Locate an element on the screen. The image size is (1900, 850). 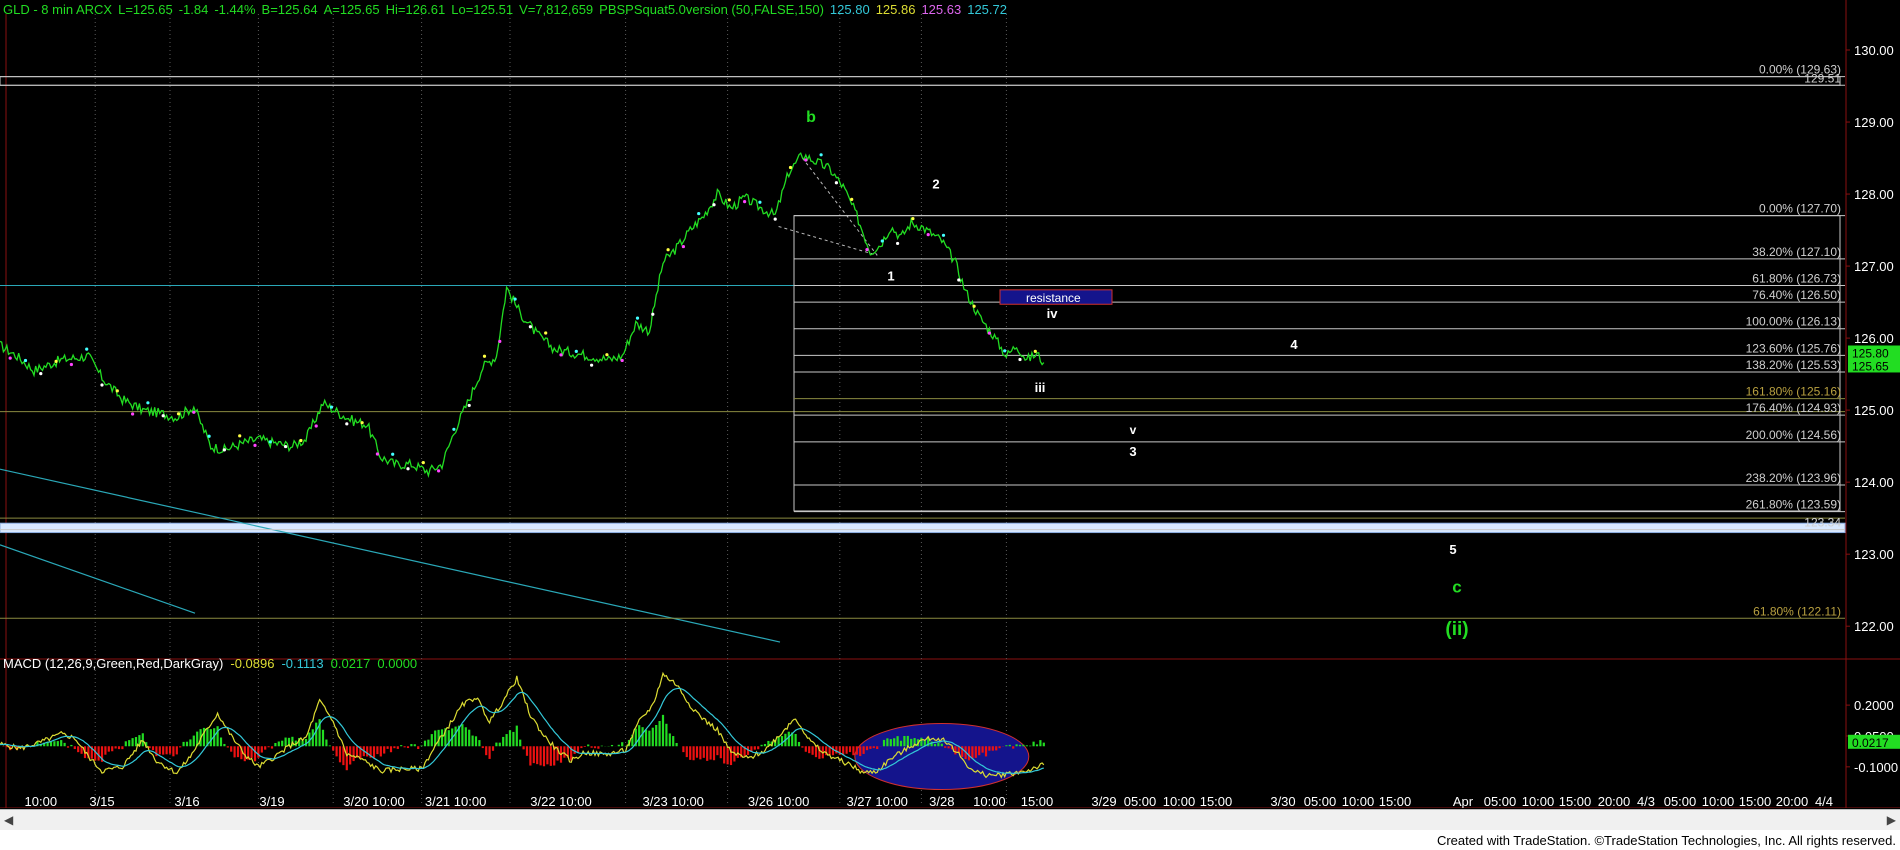
header-field: Lo=125.51 is located at coordinates (482, 9).